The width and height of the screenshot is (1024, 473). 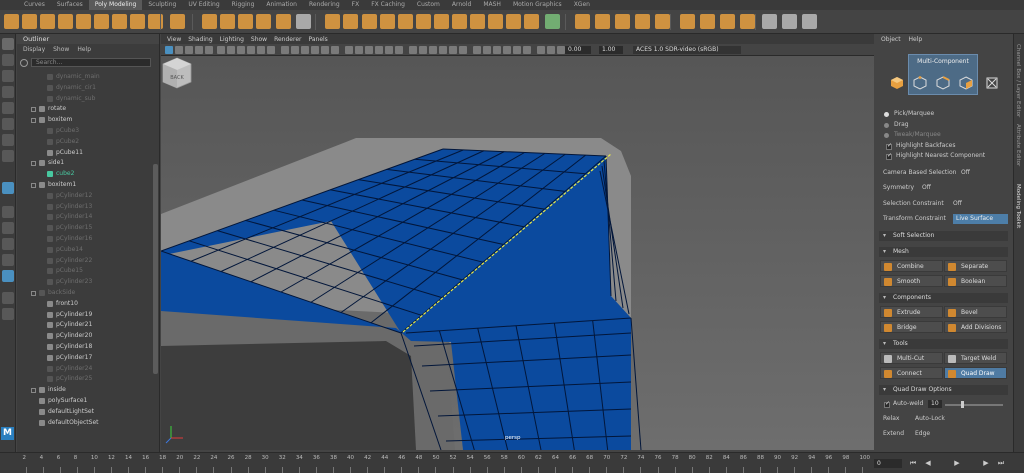 I want to click on edge-label: Edge, so click(x=922, y=433).